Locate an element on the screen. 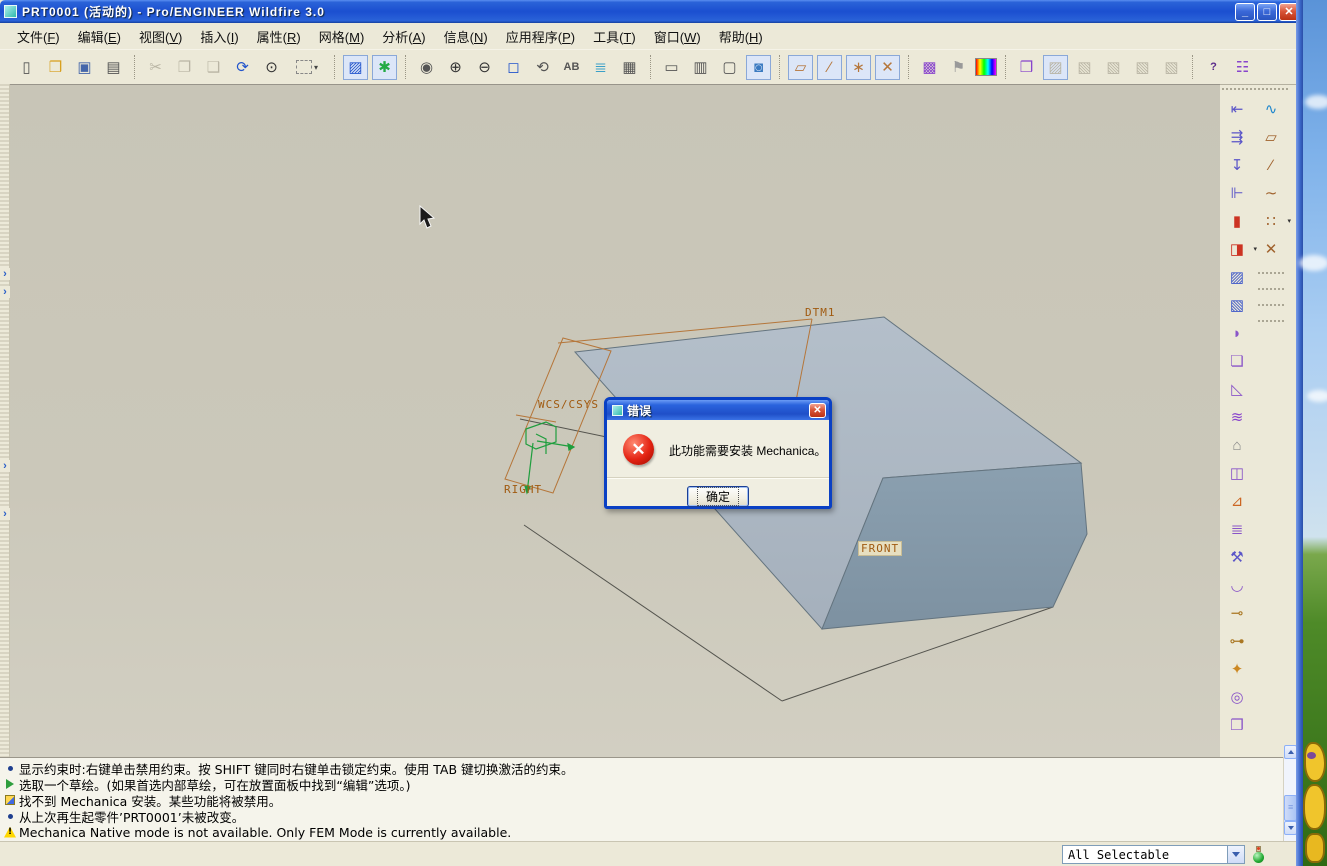  status-light-icon is located at coordinates (1258, 854).